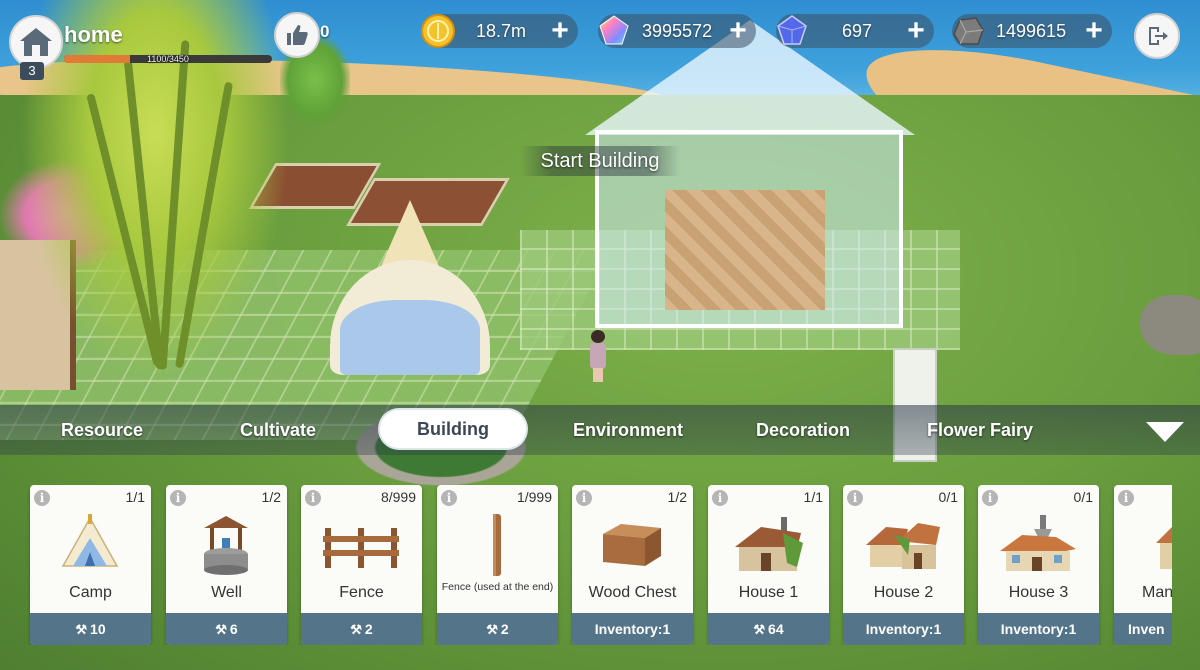 The height and width of the screenshot is (670, 1200). What do you see at coordinates (361, 592) in the screenshot?
I see `card-name: Fence` at bounding box center [361, 592].